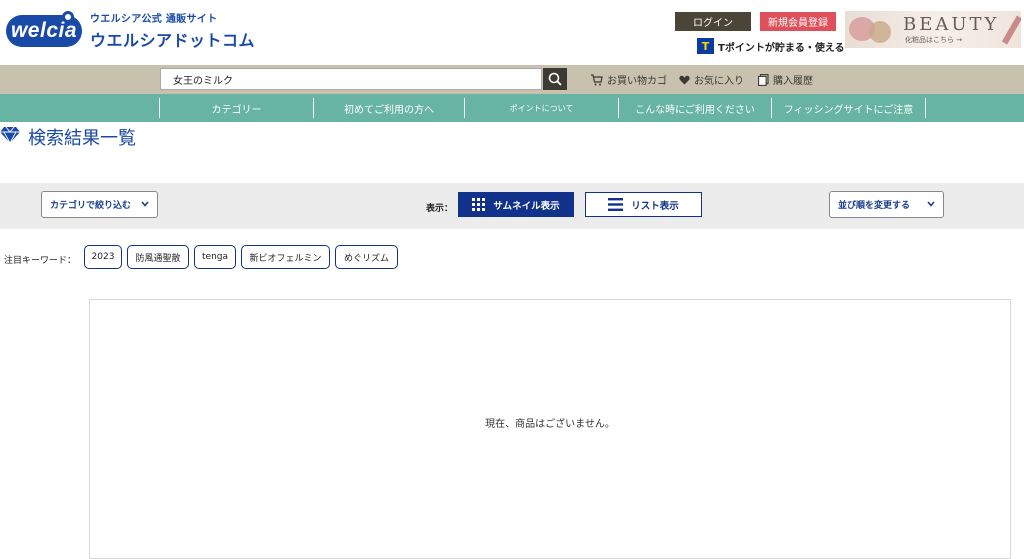 The width and height of the screenshot is (1024, 559). What do you see at coordinates (793, 81) in the screenshot?
I see `history-label: 購入履歴` at bounding box center [793, 81].